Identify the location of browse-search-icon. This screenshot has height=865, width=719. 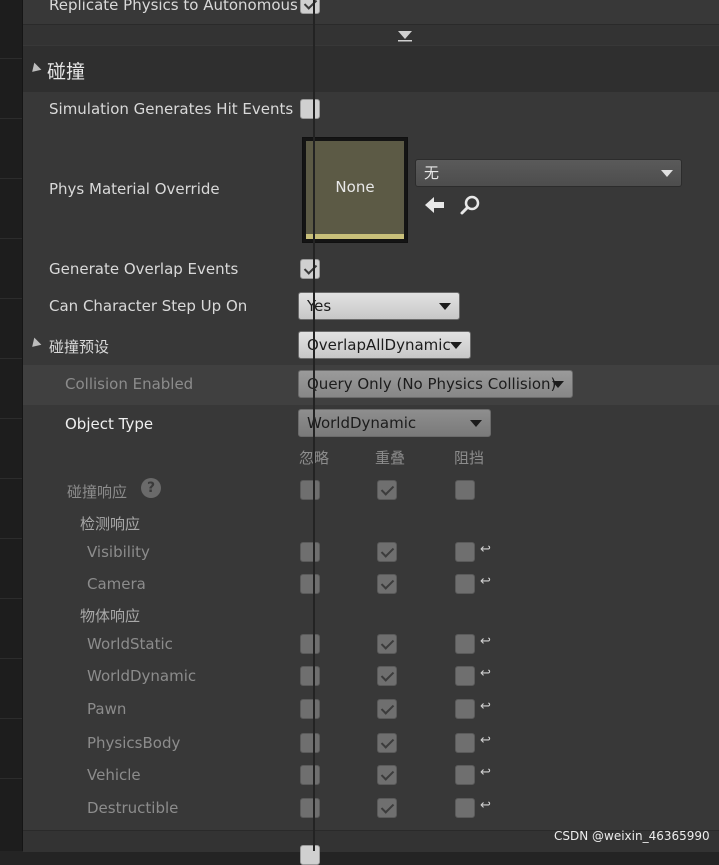
(471, 205).